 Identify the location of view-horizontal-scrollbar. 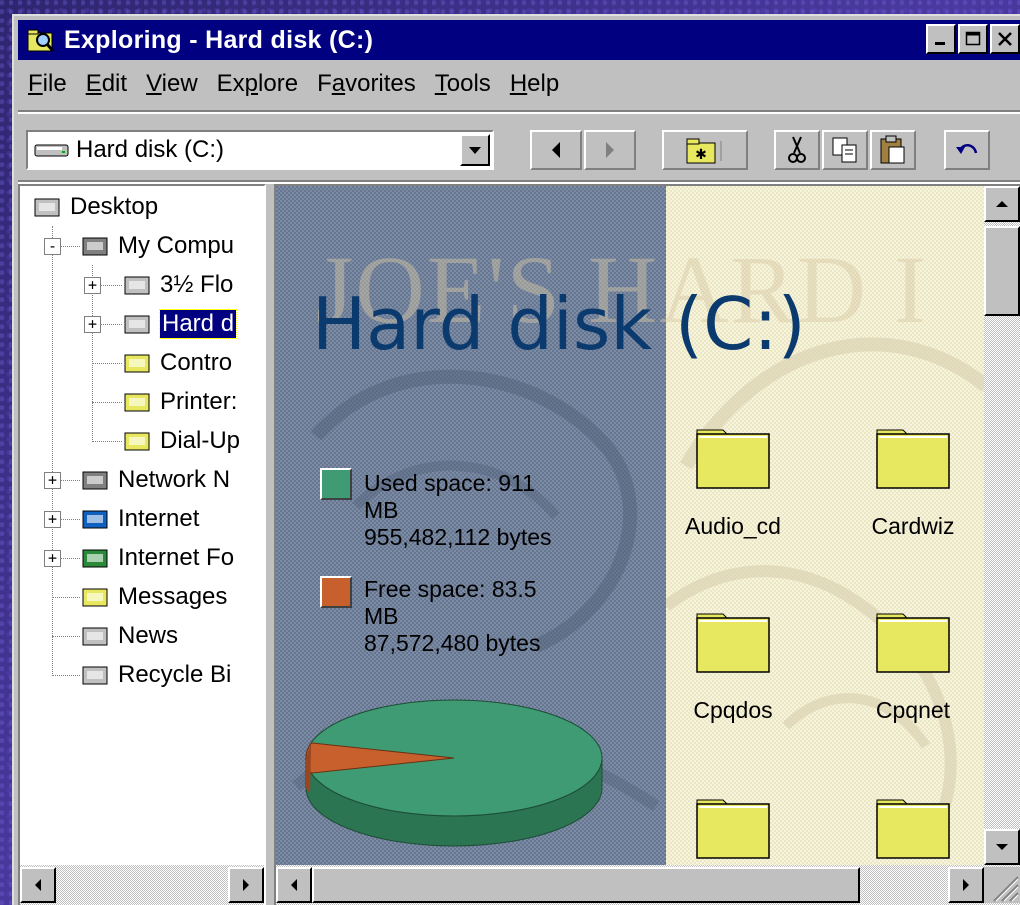
(648, 885).